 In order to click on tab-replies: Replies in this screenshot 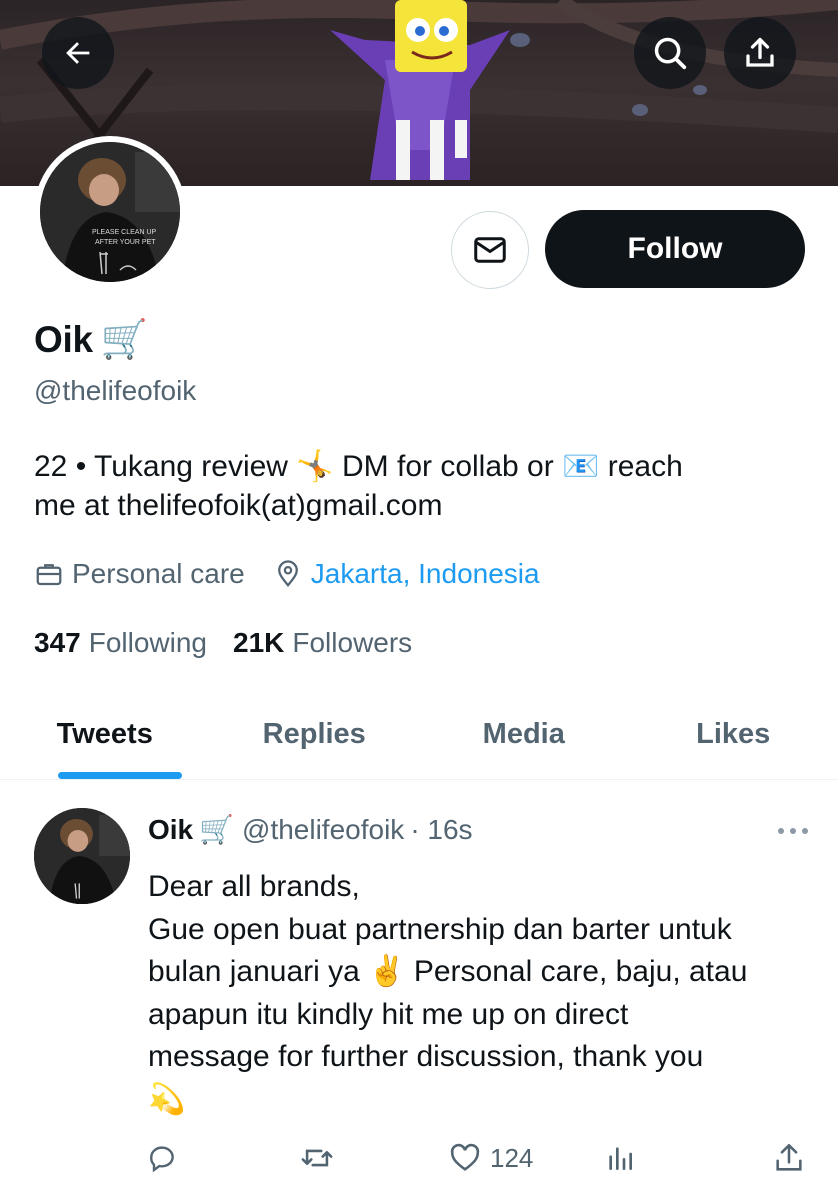, I will do `click(315, 734)`.